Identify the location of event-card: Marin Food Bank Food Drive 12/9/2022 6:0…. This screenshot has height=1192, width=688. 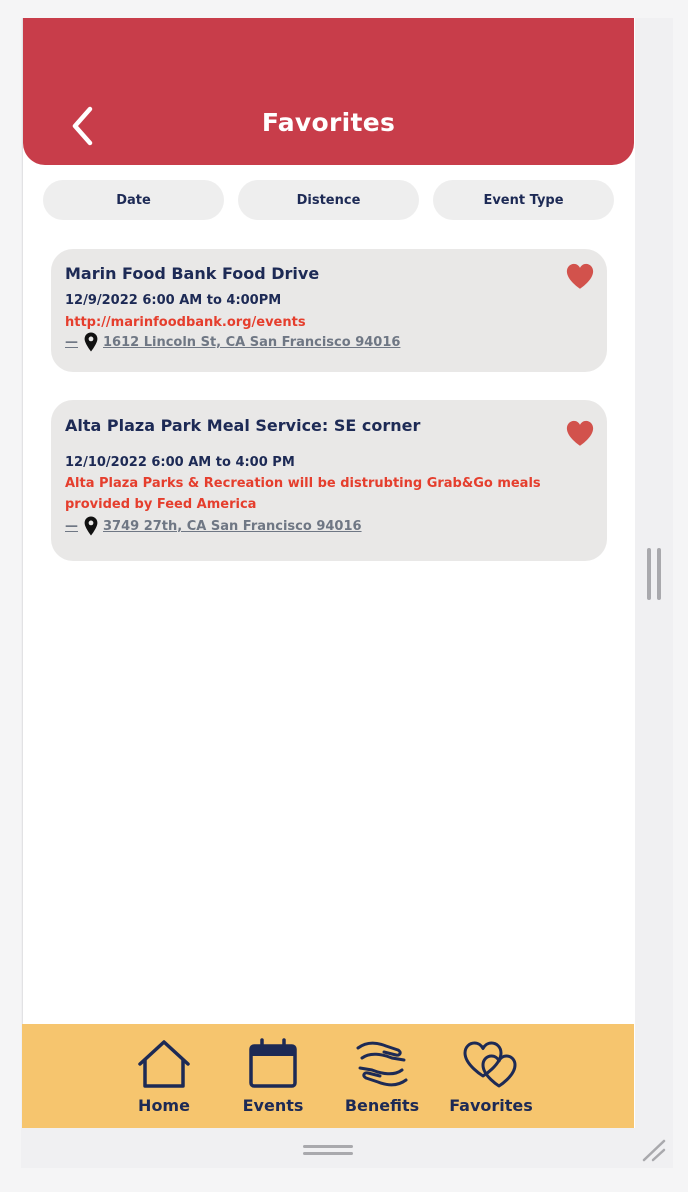
(329, 310).